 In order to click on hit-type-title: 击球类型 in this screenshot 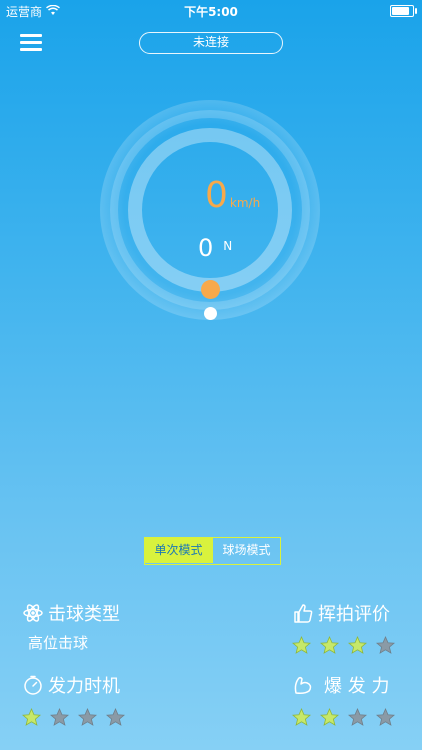, I will do `click(84, 614)`.